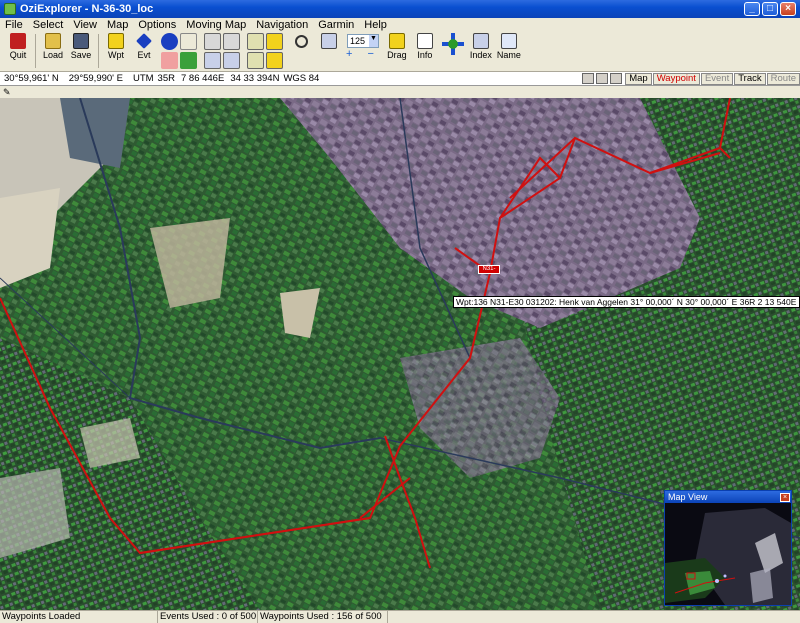 The height and width of the screenshot is (623, 800). What do you see at coordinates (425, 55) in the screenshot?
I see `info-label: Info` at bounding box center [425, 55].